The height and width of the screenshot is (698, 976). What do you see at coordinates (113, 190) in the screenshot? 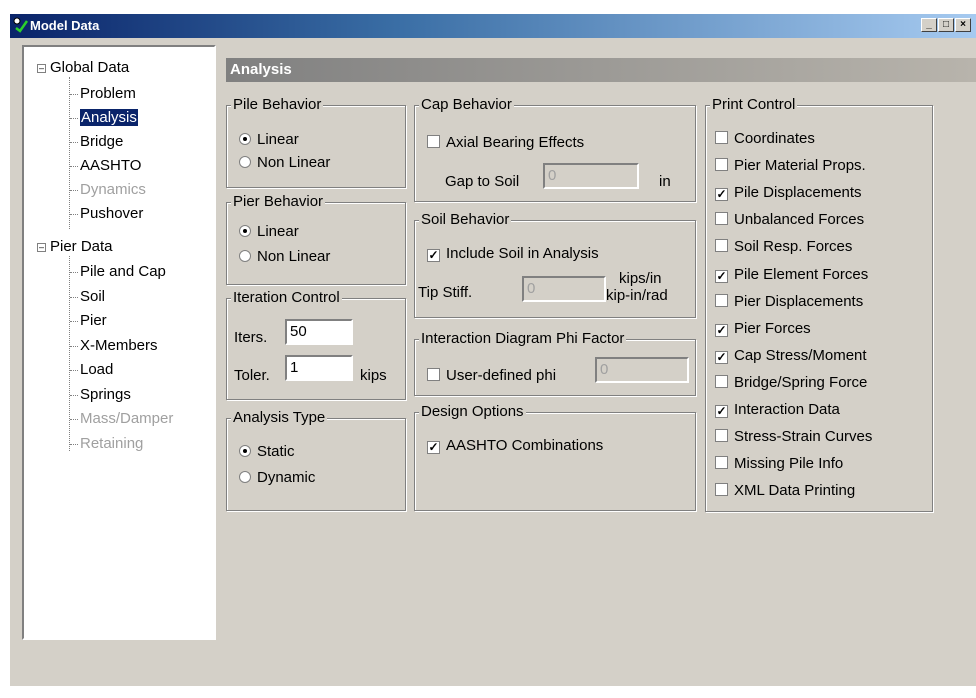
I see `tree-item-dynamics: Dynamics` at bounding box center [113, 190].